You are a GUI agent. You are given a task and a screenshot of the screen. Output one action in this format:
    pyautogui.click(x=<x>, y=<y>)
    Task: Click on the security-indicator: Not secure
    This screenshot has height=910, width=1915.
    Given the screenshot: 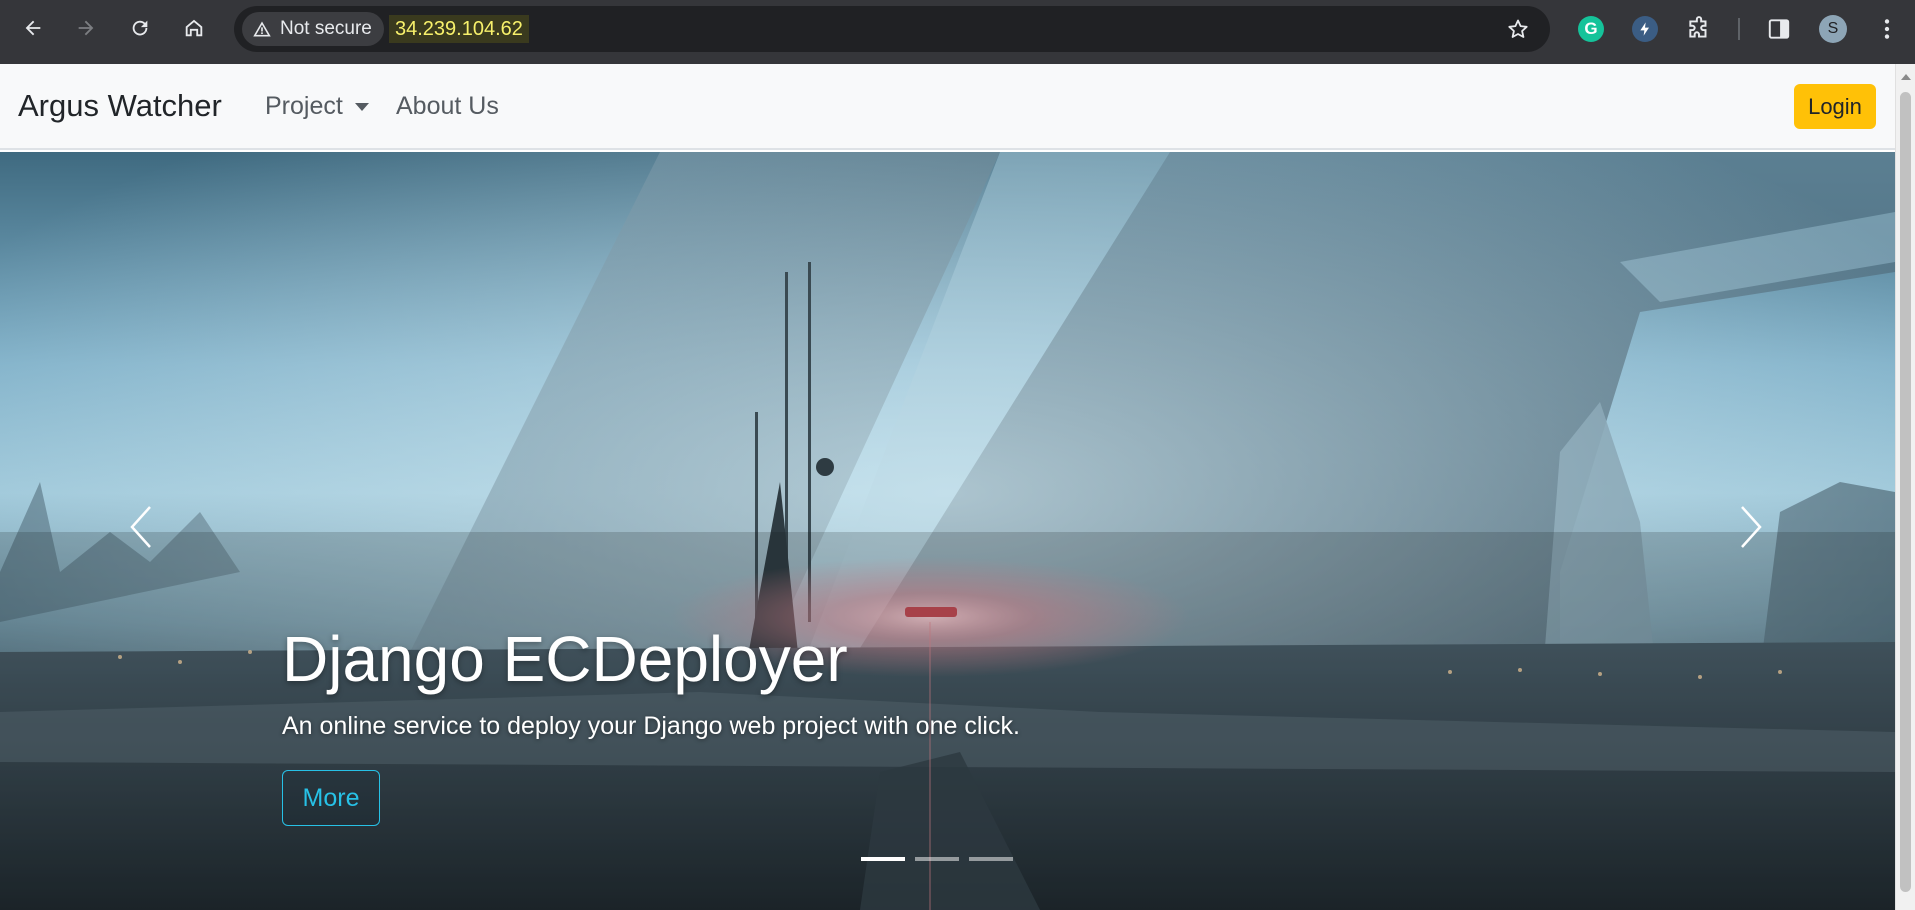 What is the action you would take?
    pyautogui.click(x=313, y=29)
    